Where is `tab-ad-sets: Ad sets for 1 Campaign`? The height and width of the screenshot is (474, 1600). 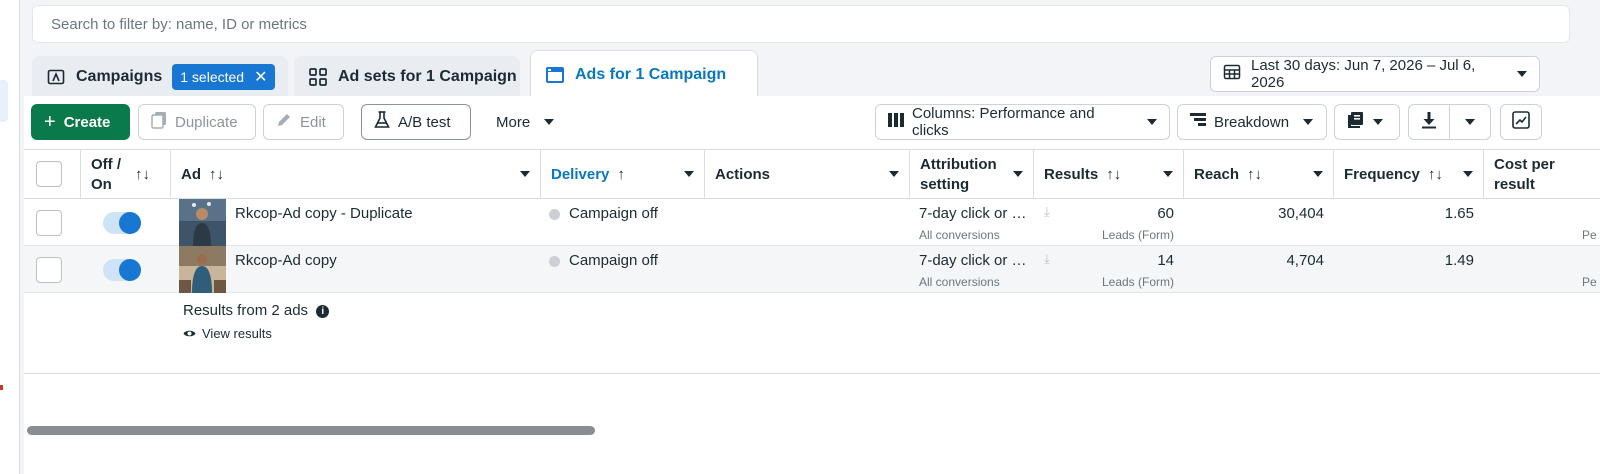
tab-ad-sets: Ad sets for 1 Campaign is located at coordinates (407, 77).